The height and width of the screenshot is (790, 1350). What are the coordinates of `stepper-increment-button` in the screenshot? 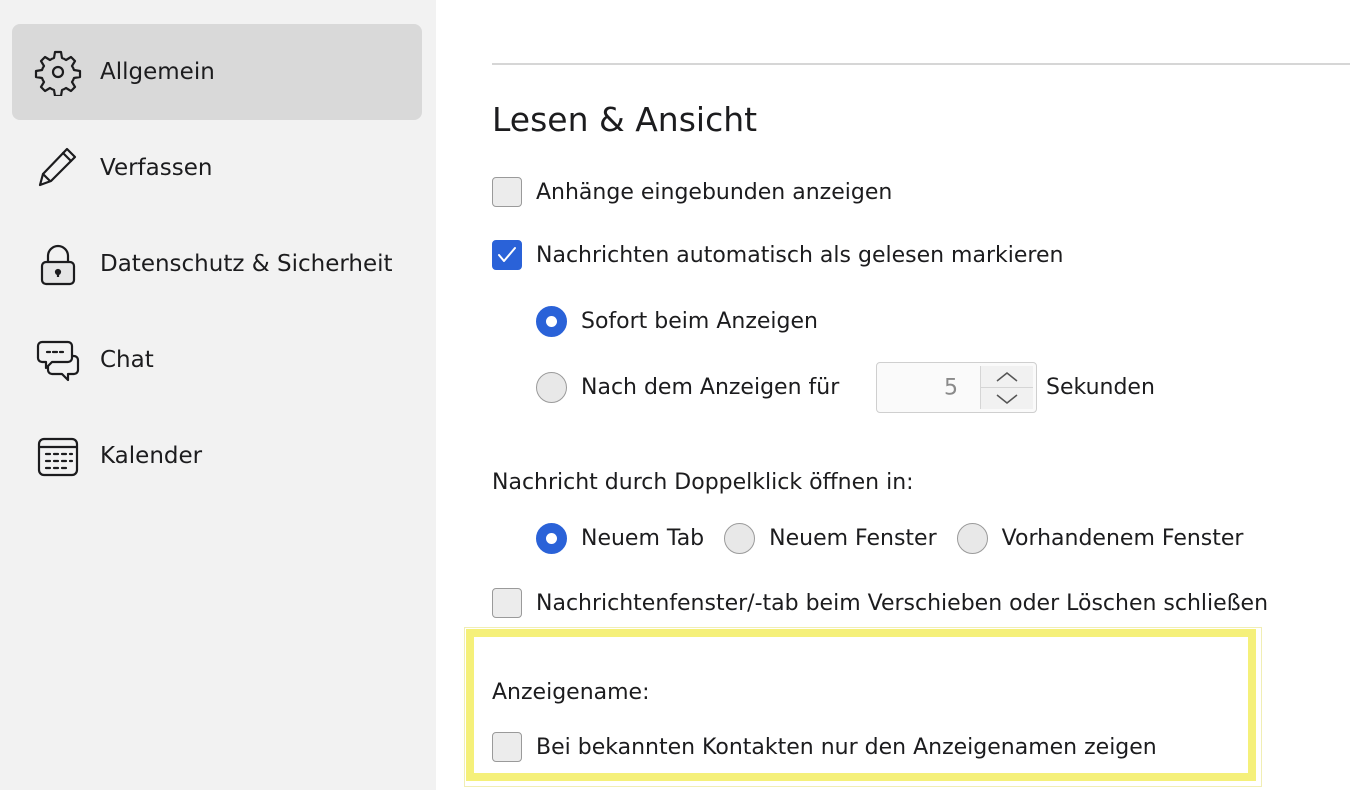 It's located at (1007, 377).